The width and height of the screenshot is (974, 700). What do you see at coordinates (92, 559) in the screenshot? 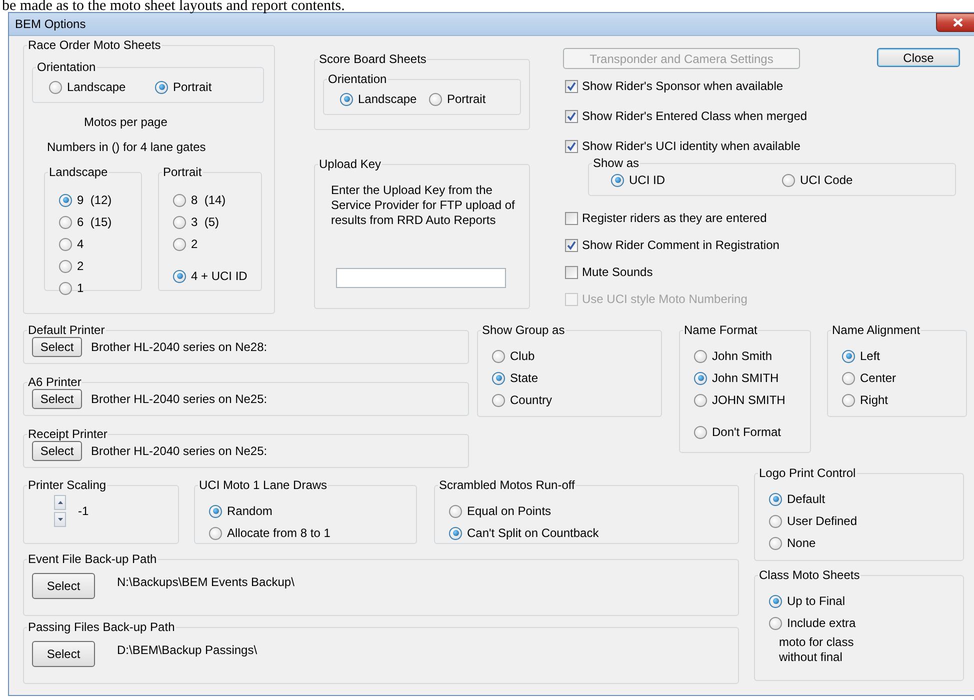
I see `group-title: Event File Back-up Path` at bounding box center [92, 559].